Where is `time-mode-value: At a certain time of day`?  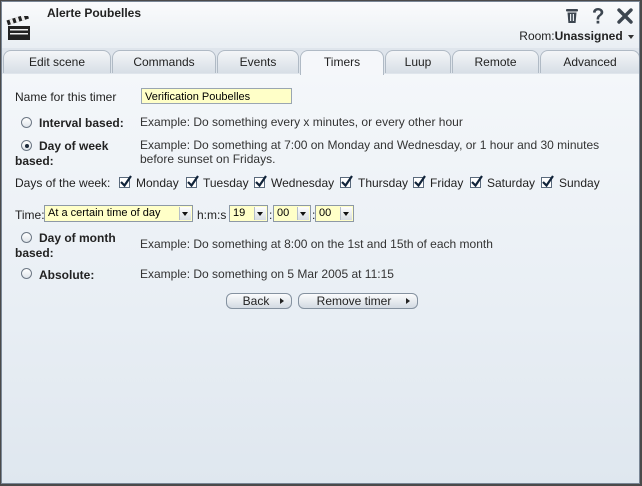 time-mode-value: At a certain time of day is located at coordinates (104, 213).